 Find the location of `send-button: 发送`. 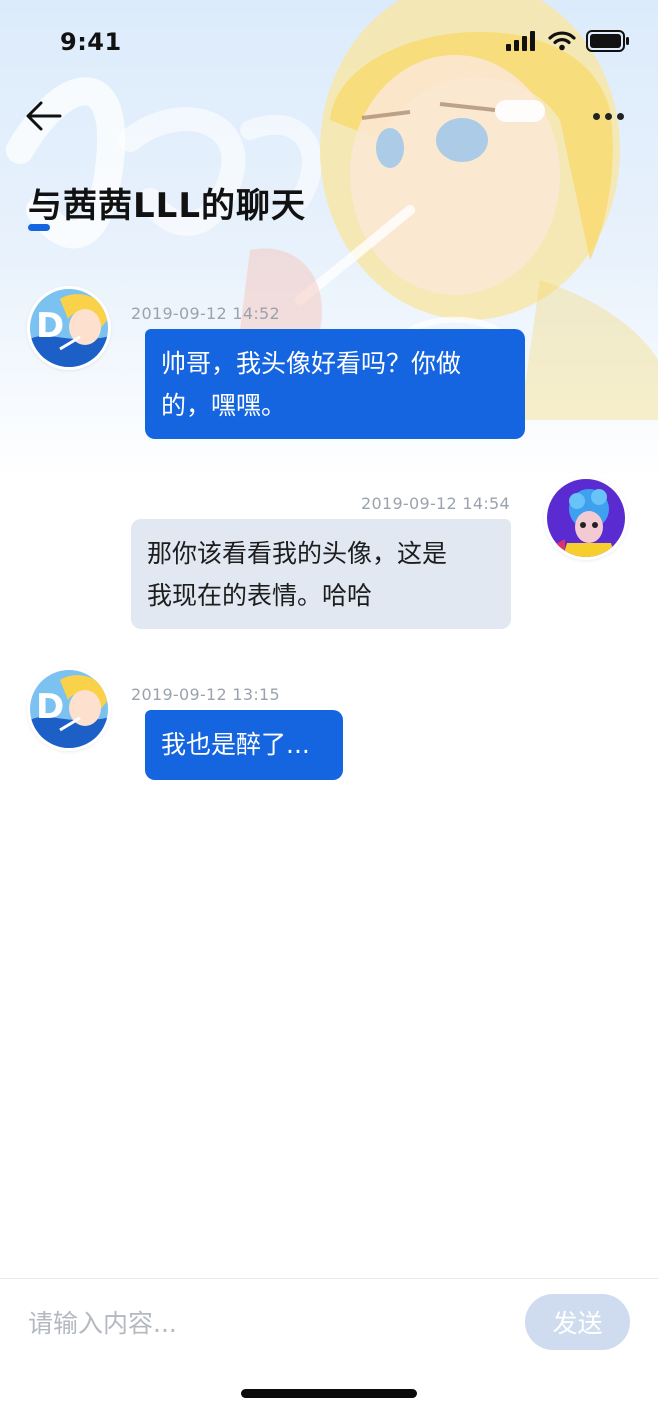

send-button: 发送 is located at coordinates (577, 1322).